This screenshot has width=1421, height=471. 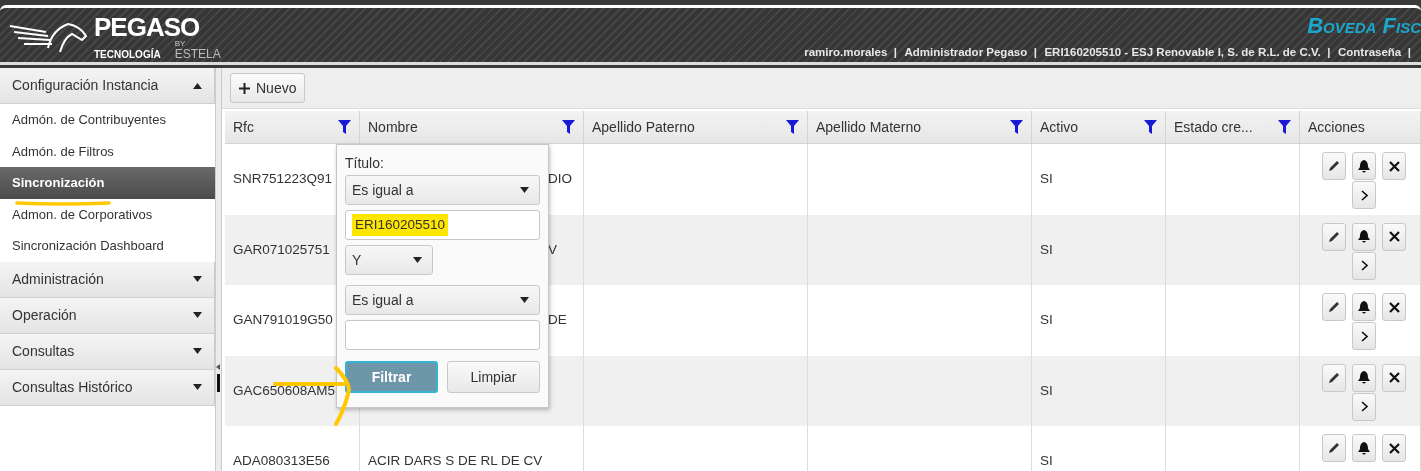 What do you see at coordinates (127, 54) in the screenshot?
I see `brand-tagline: TECNOLOGÍA` at bounding box center [127, 54].